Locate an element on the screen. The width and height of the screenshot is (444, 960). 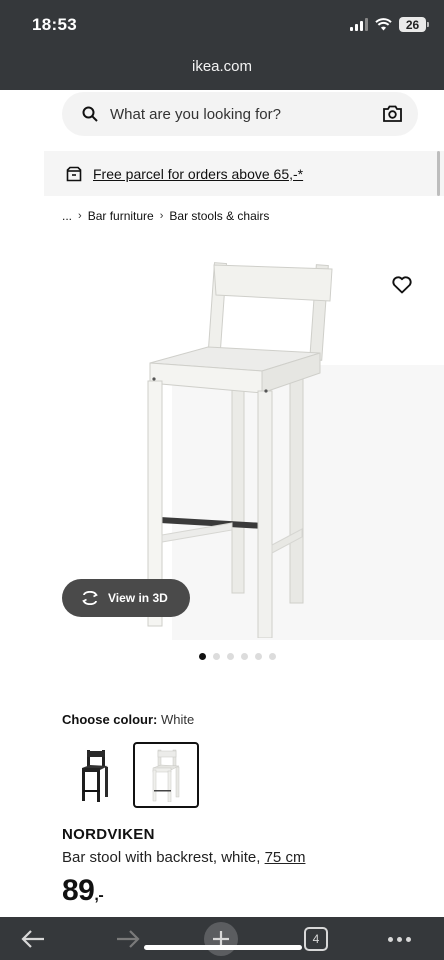
colour-selector-label: Choose colour: White is located at coordinates (128, 719).